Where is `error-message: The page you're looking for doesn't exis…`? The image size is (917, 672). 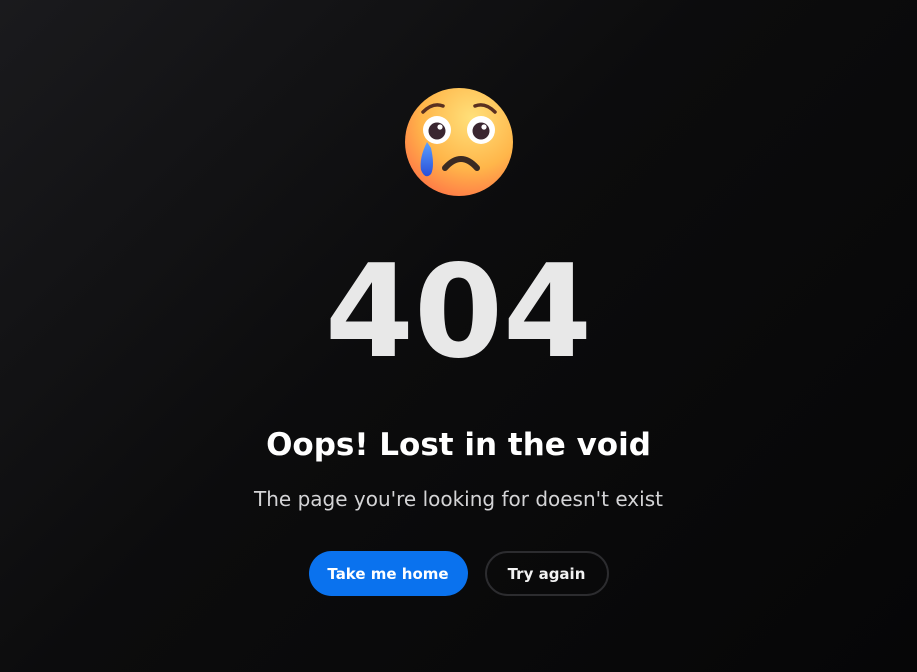 error-message: The page you're looking for doesn't exis… is located at coordinates (458, 499).